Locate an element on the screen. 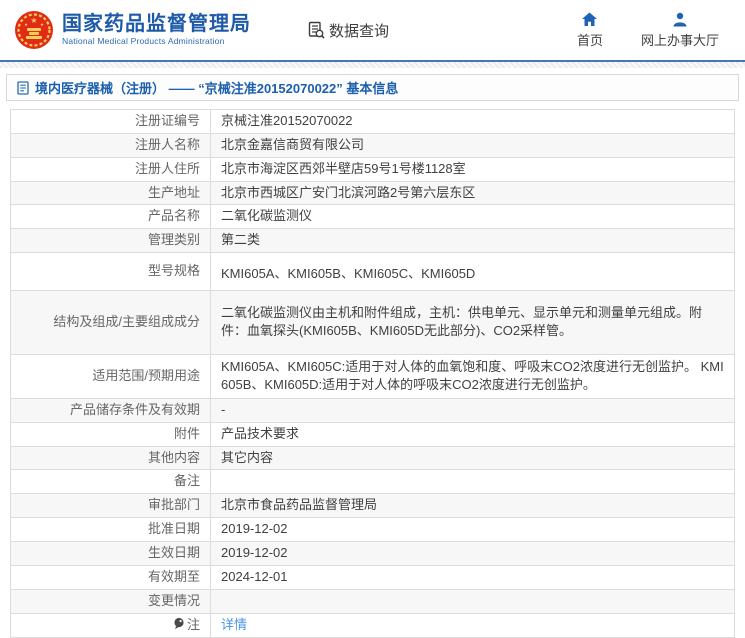 The image size is (745, 638). table-row: 注册证编号 京械注准20152070022 is located at coordinates (372, 121).